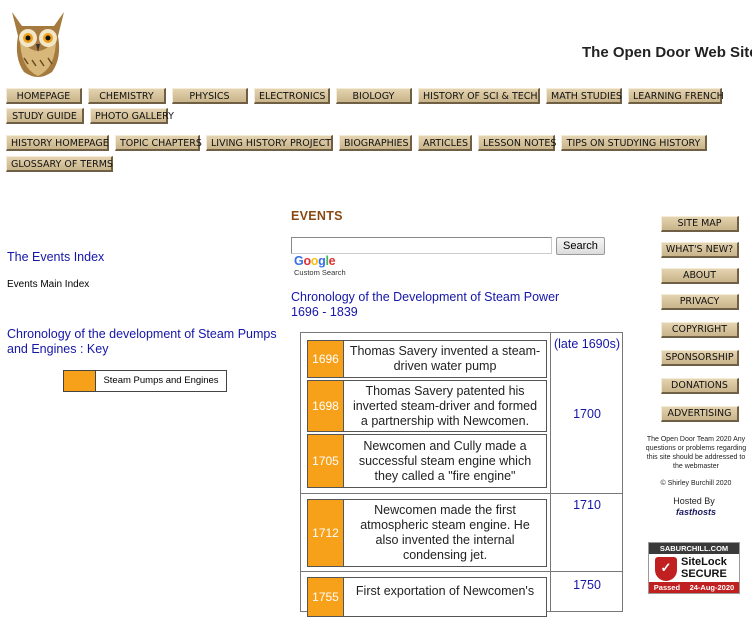 The width and height of the screenshot is (752, 617). I want to click on owl-logo, so click(38, 45).